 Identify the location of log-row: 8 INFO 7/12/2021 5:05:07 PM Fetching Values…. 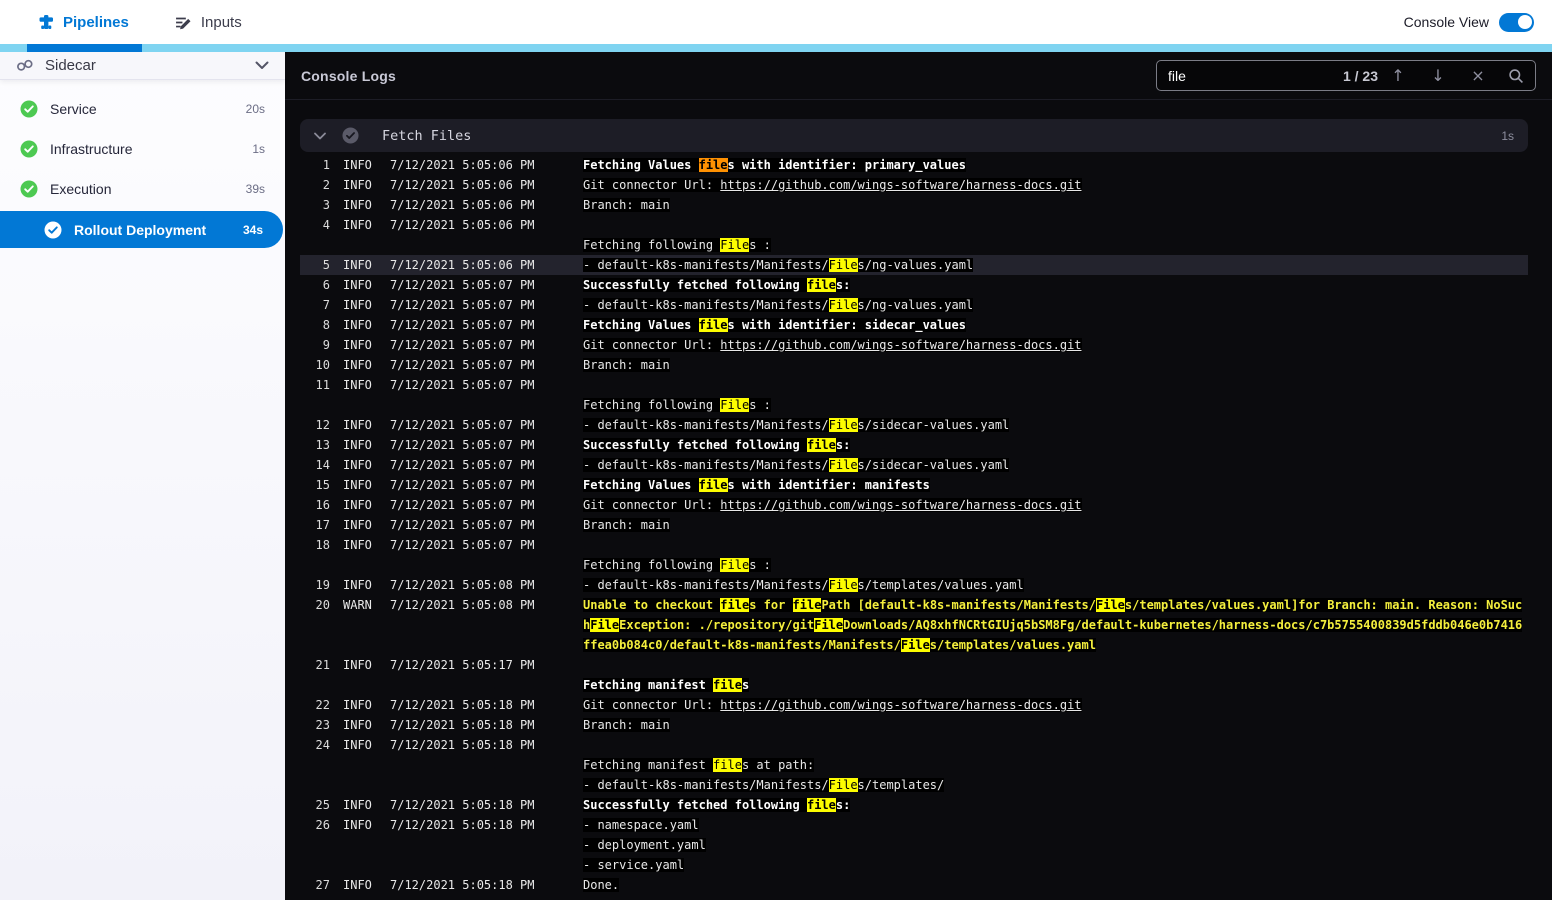
(914, 325).